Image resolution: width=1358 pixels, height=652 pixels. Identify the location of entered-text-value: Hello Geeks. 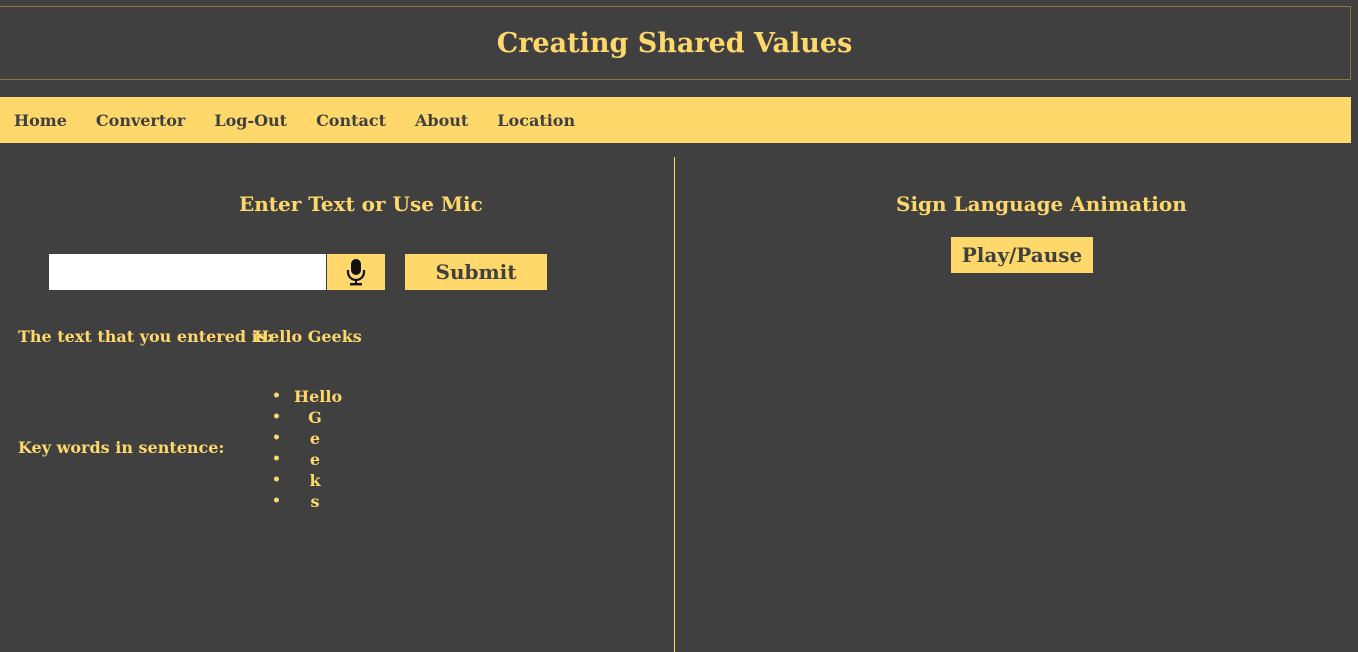
(308, 336).